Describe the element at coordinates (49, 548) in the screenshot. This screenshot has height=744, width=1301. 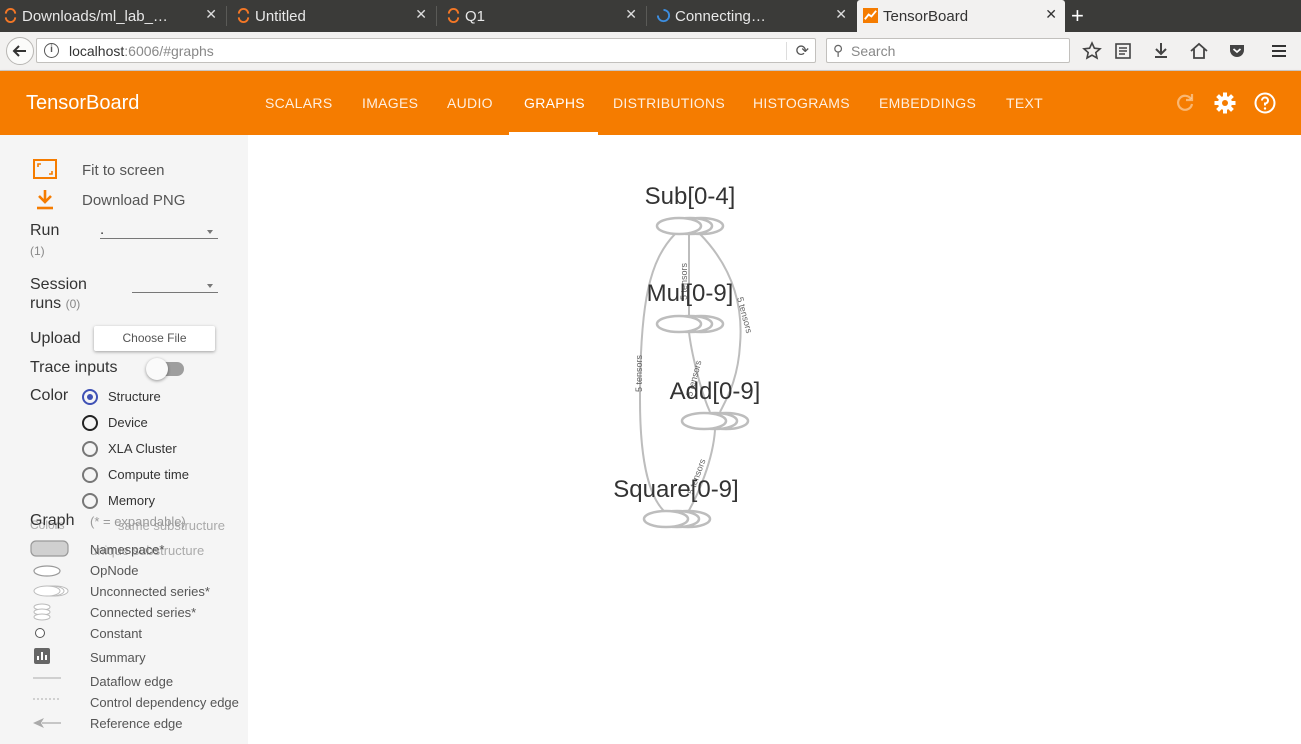
I see `namespace-legend-icon` at that location.